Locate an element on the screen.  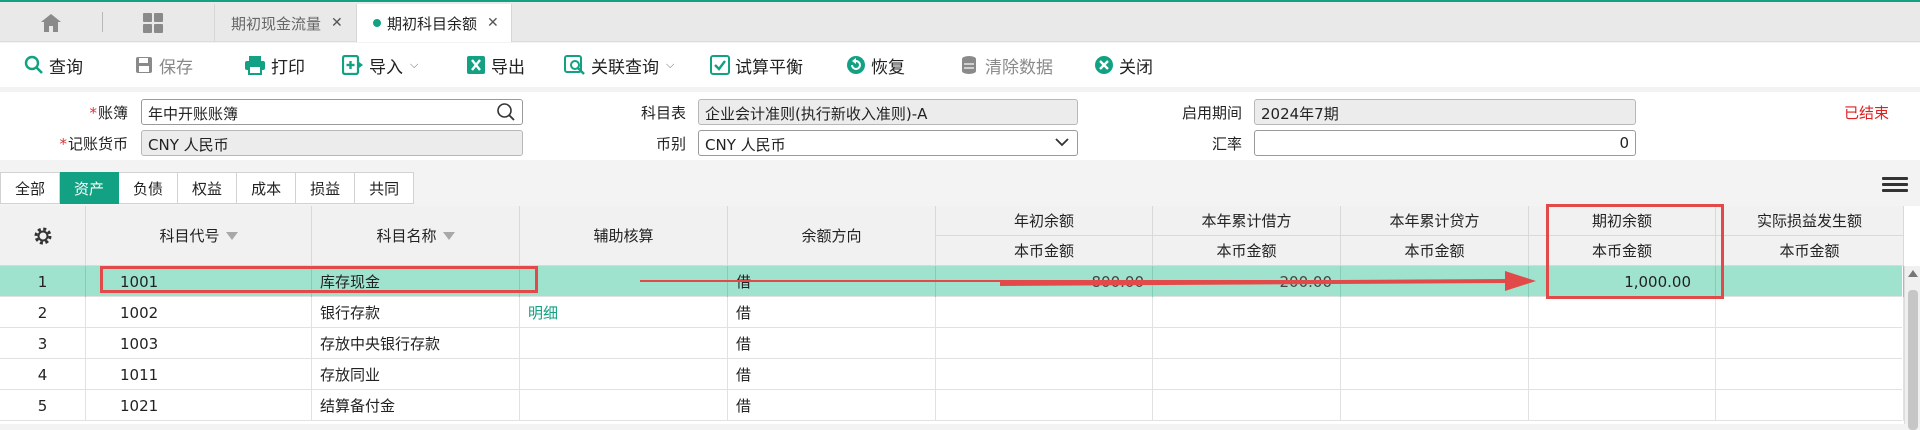
query-button: 查询 is located at coordinates (53, 65).